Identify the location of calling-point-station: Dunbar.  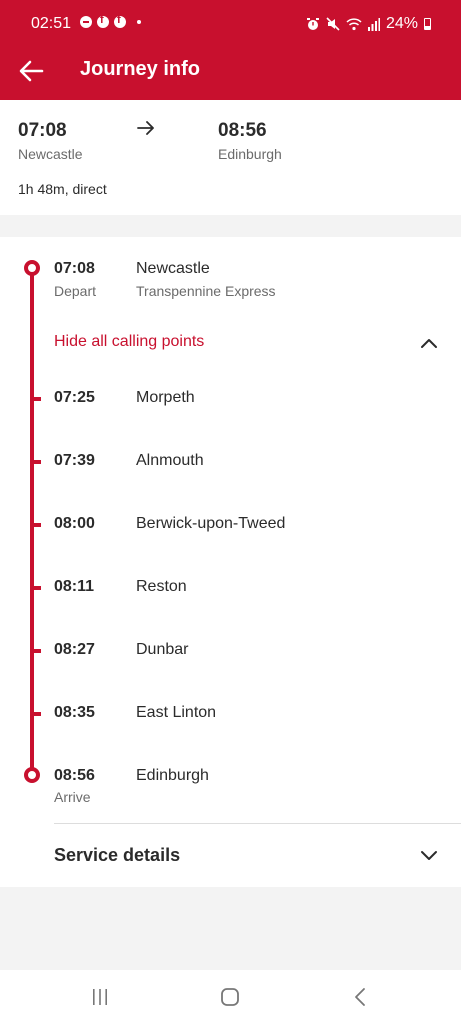
(162, 649).